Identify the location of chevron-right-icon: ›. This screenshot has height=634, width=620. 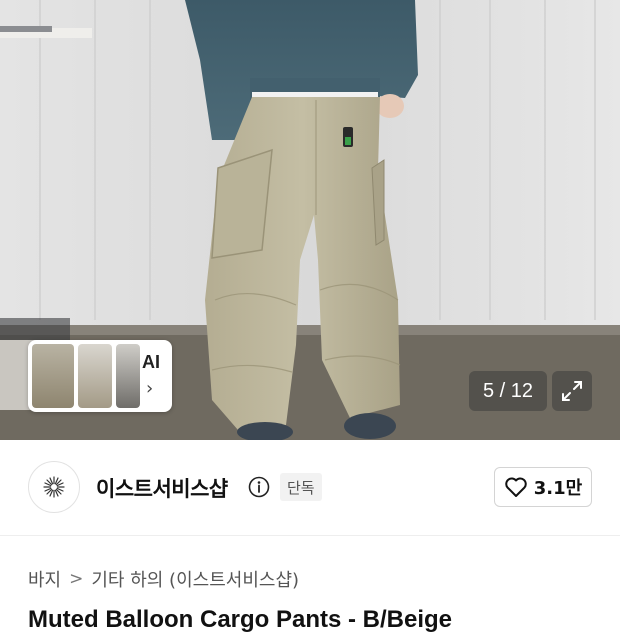
(150, 388).